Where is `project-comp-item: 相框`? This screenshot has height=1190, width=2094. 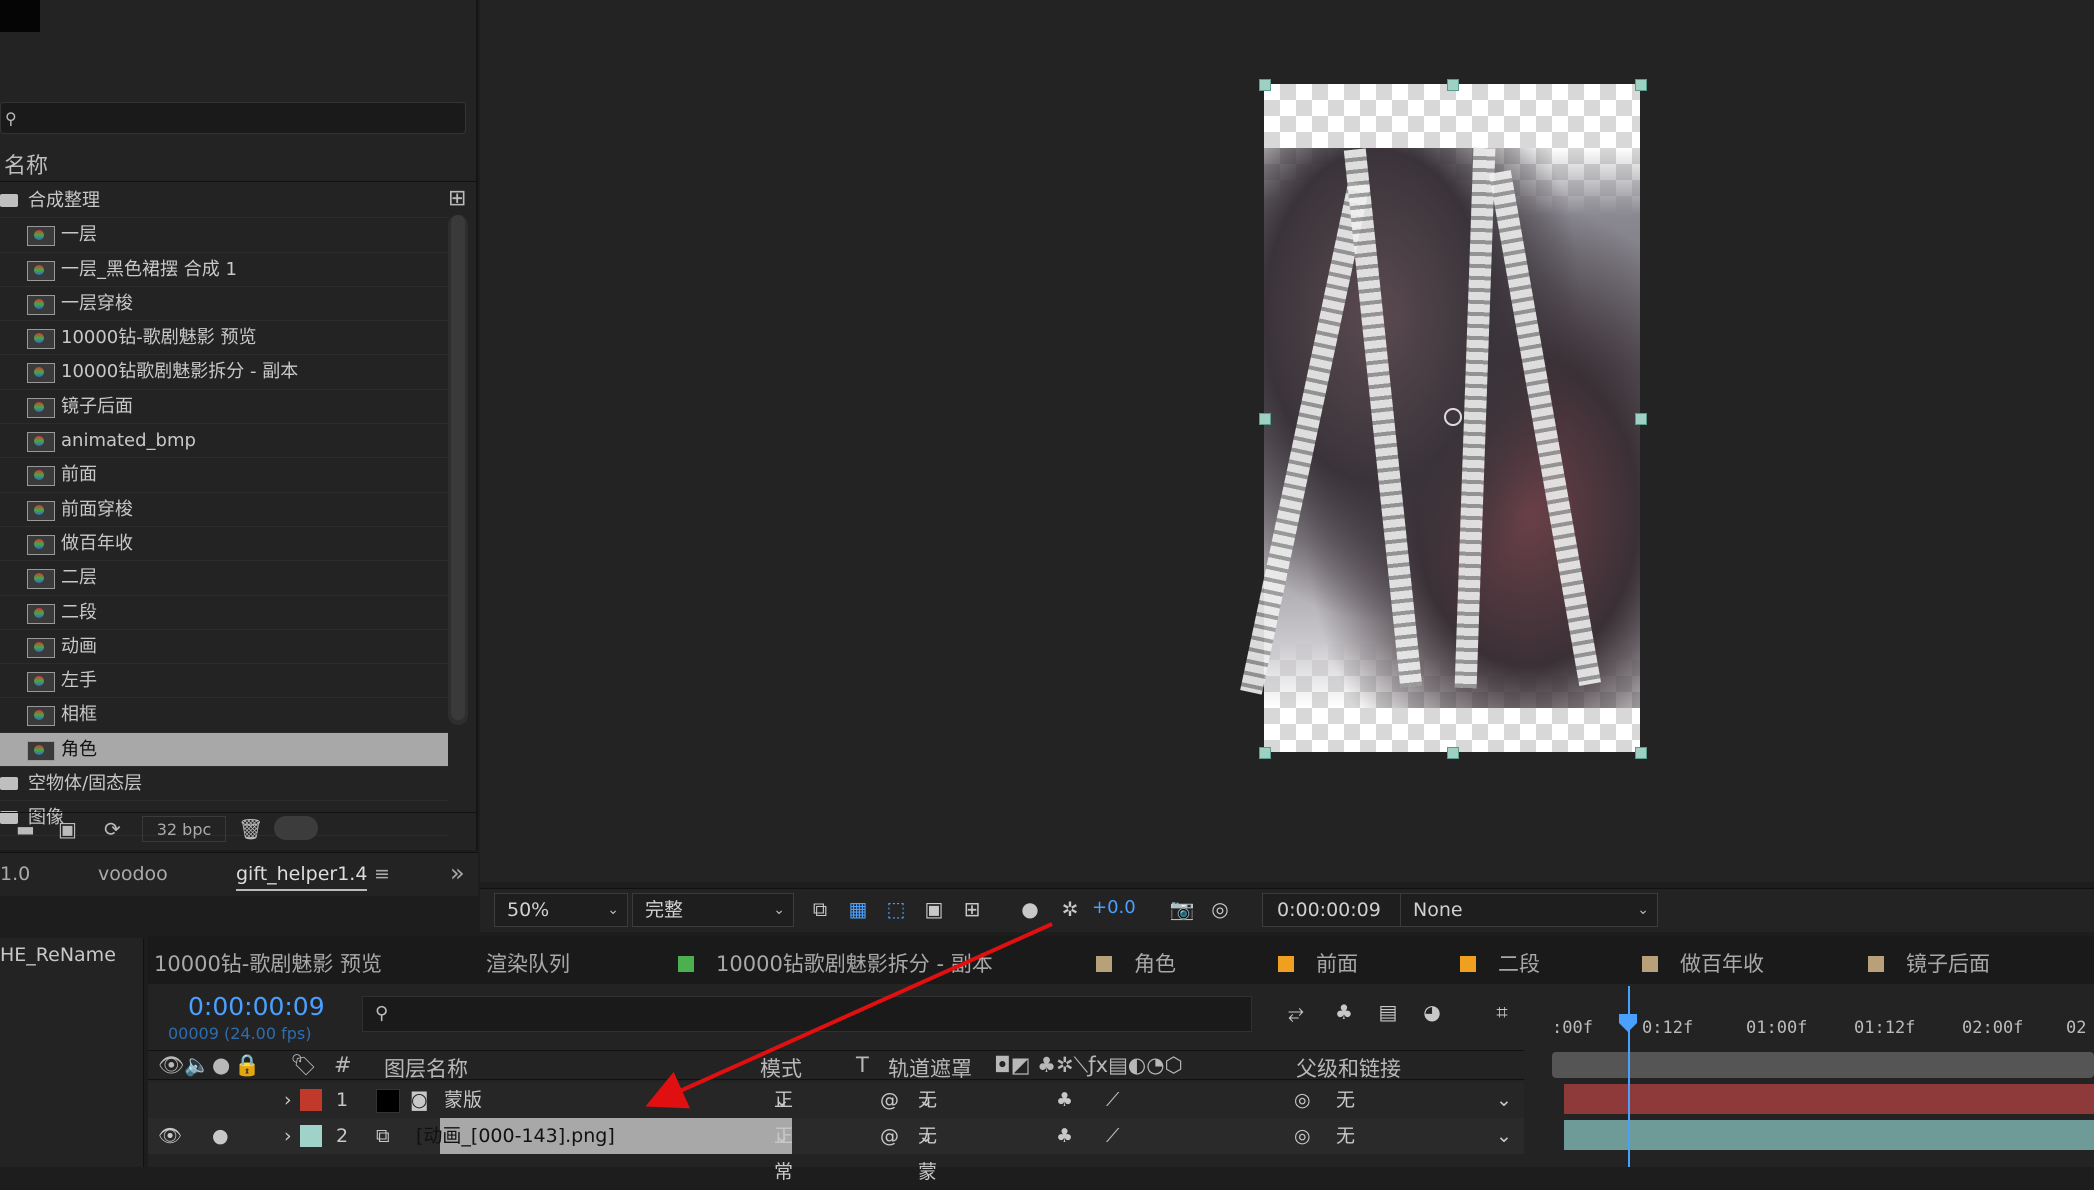
project-comp-item: 相框 is located at coordinates (224, 715).